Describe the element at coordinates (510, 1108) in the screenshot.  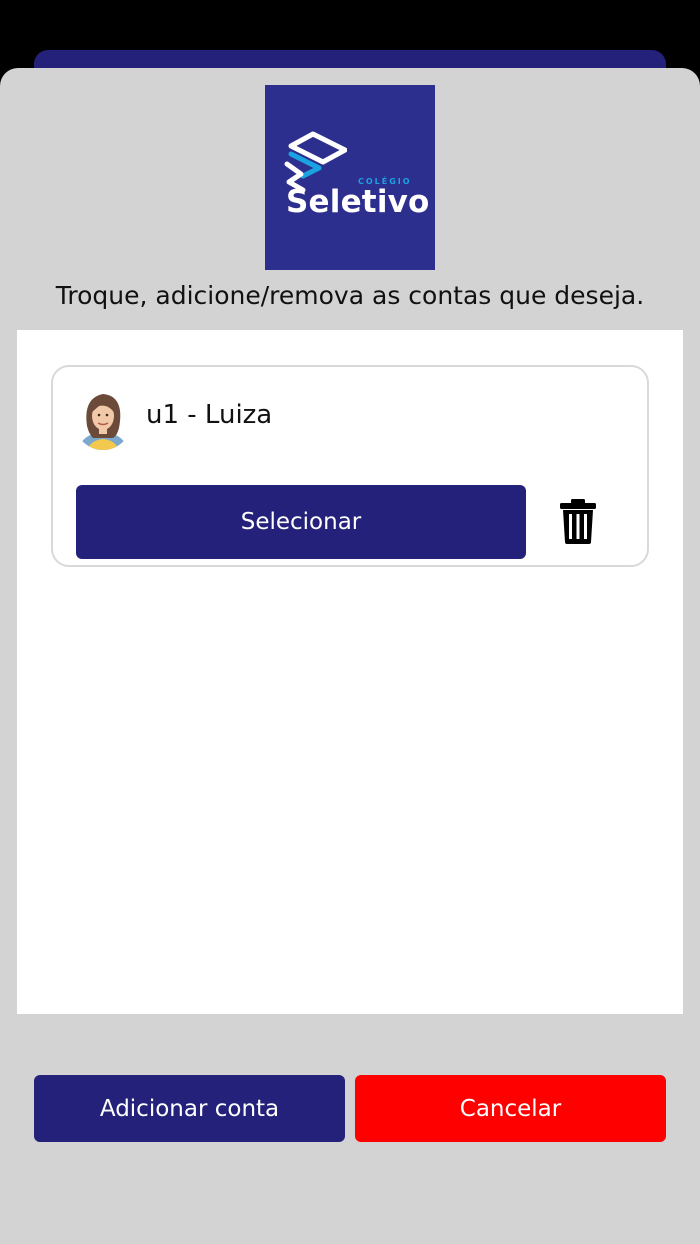
I see `cancel-button: Cancelar` at that location.